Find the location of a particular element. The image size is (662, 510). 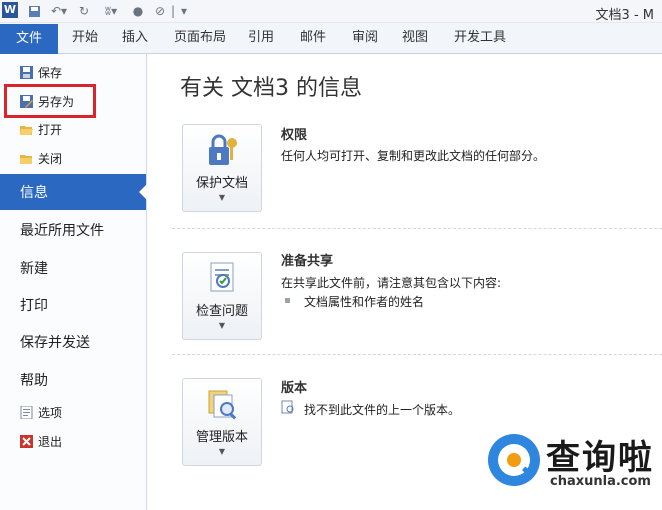

lock-key-icon is located at coordinates (223, 149).